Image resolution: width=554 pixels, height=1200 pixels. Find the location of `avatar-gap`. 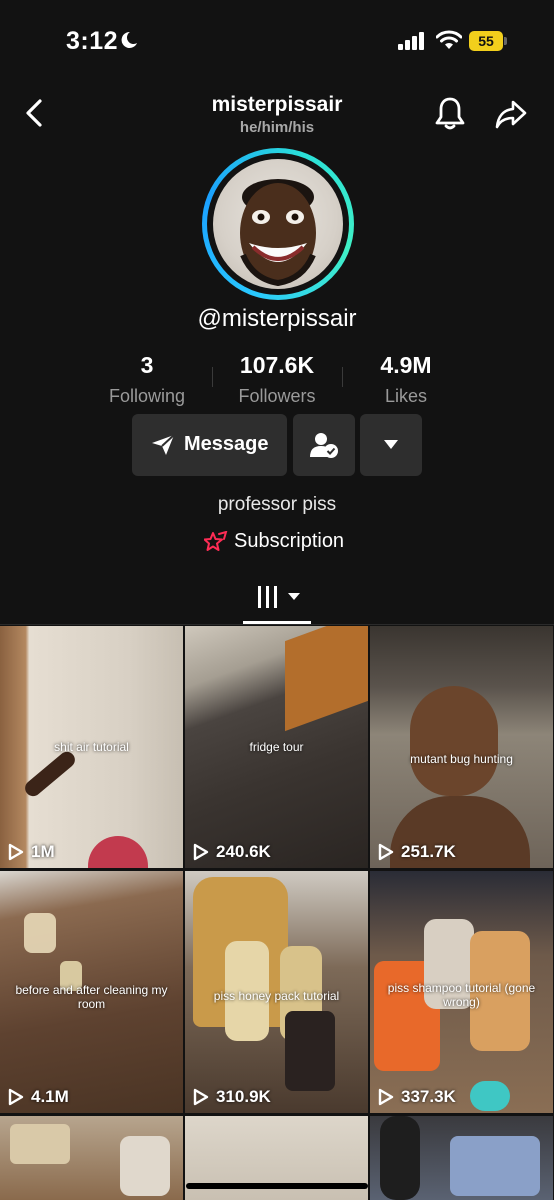

avatar-gap is located at coordinates (278, 224).